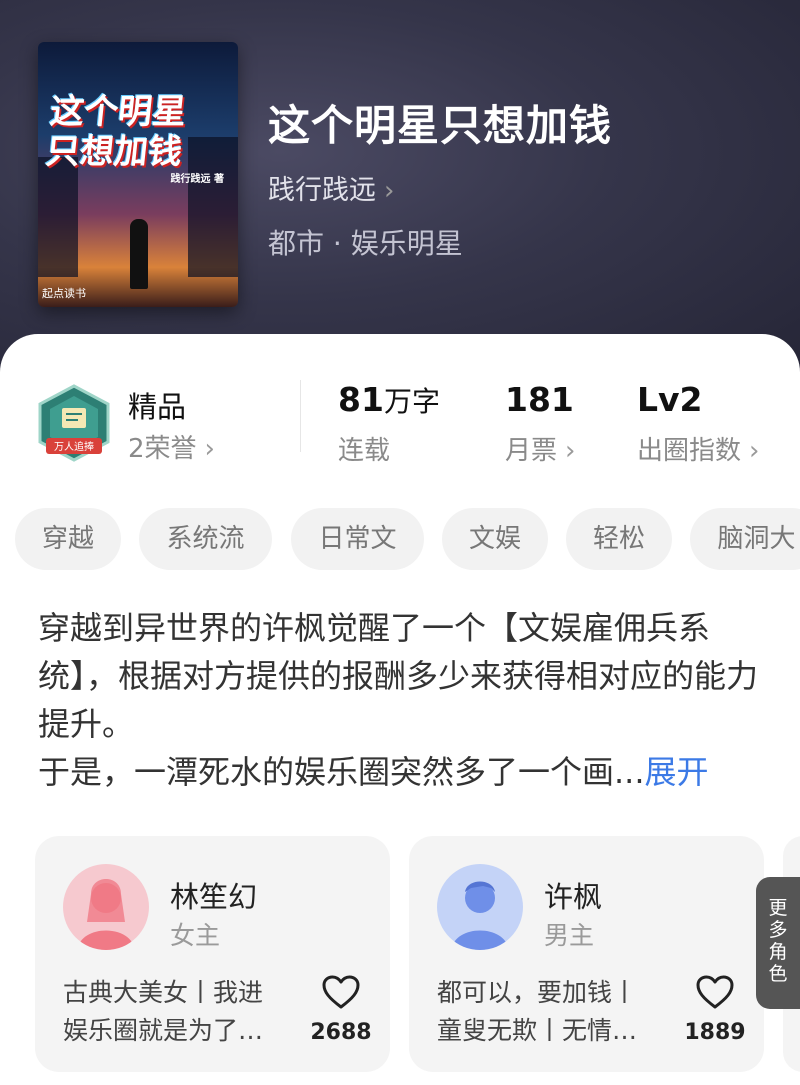  Describe the element at coordinates (745, 539) in the screenshot. I see `tag-chip: 脑洞大` at that location.